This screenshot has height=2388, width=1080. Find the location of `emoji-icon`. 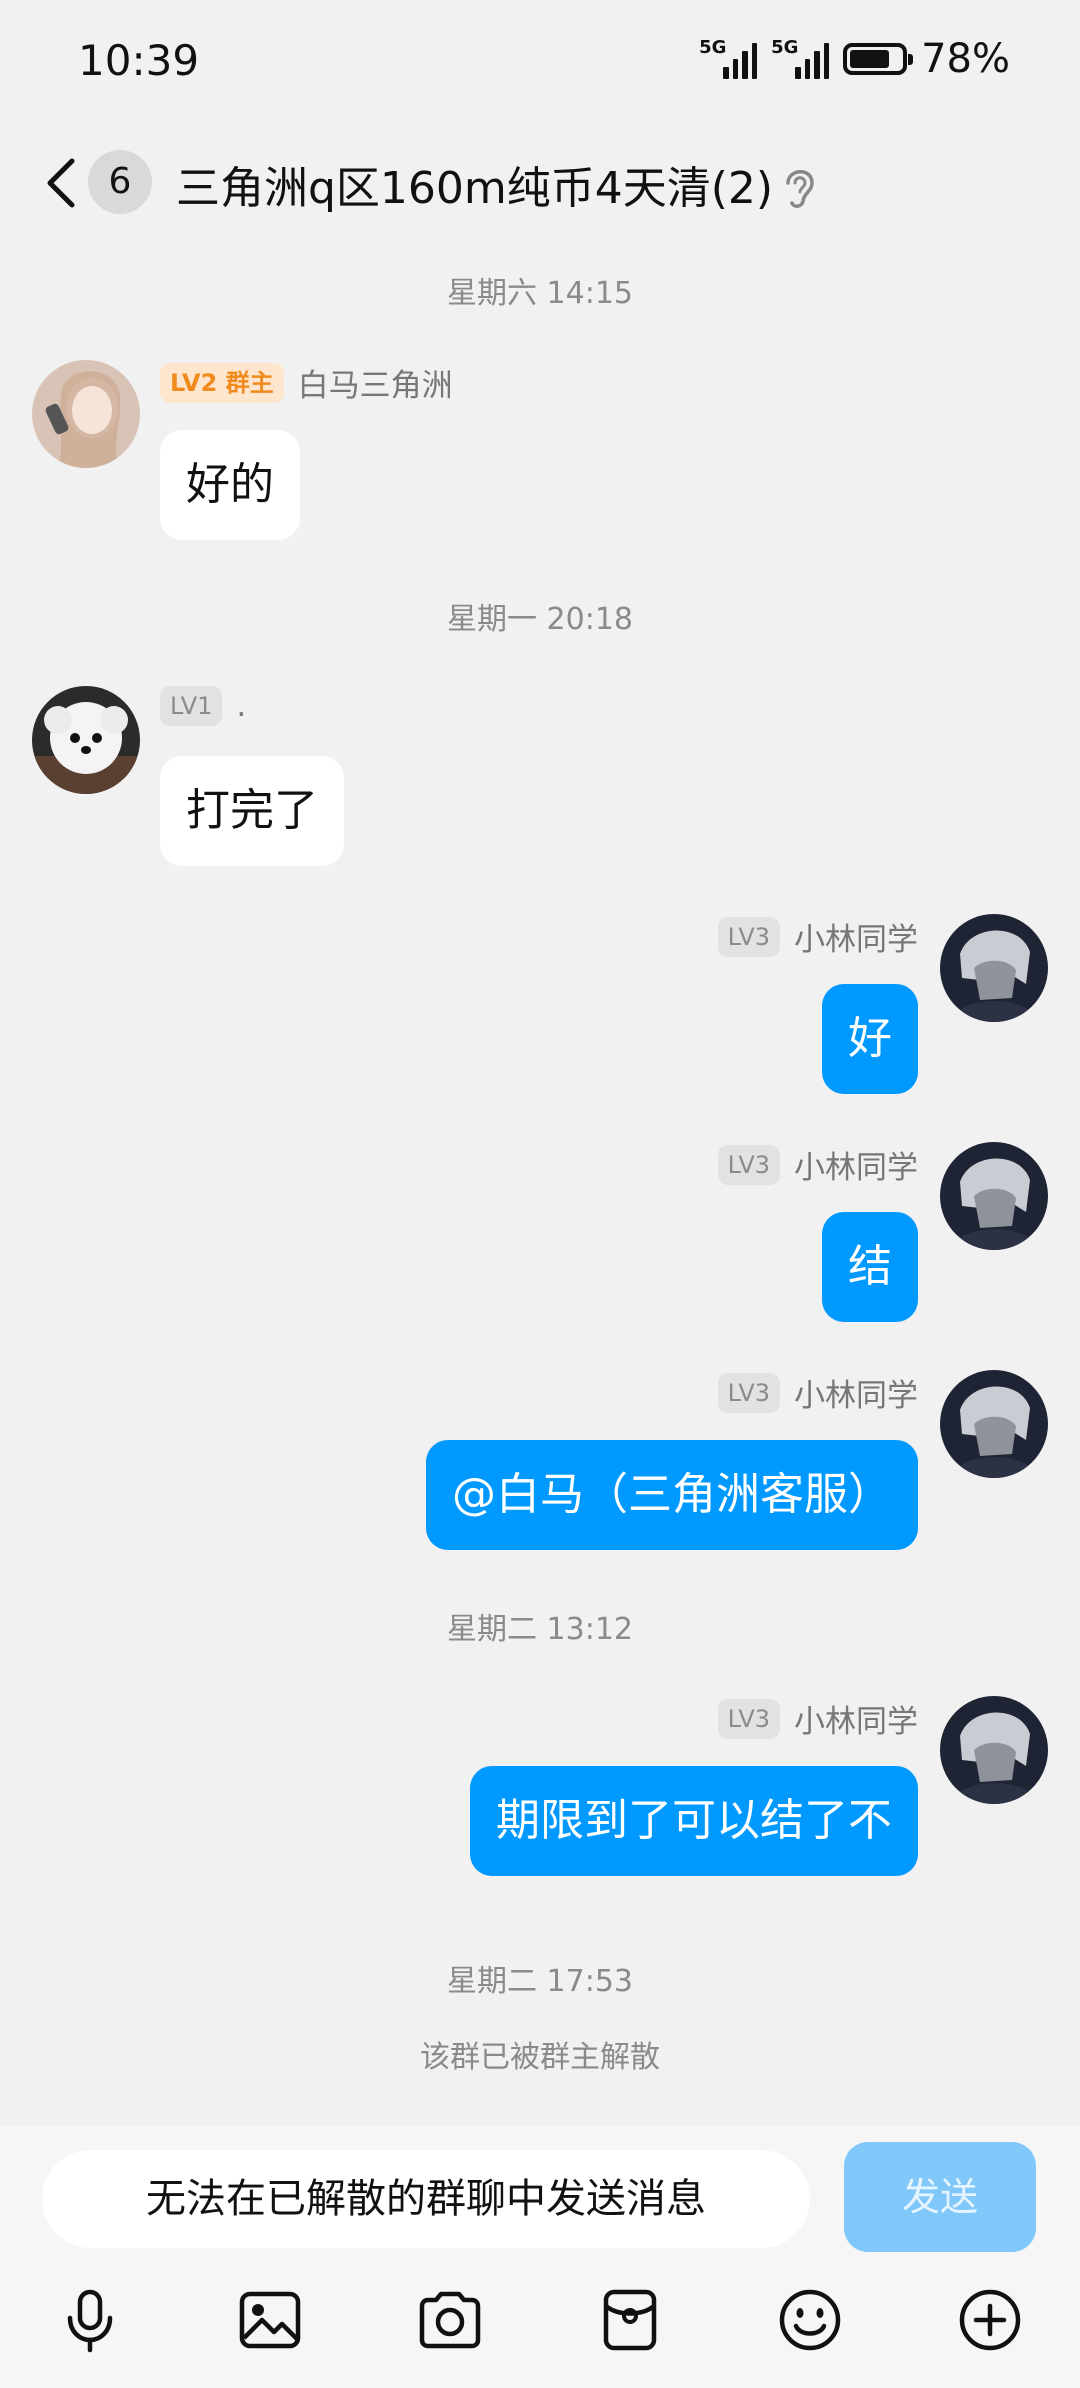

emoji-icon is located at coordinates (810, 2320).